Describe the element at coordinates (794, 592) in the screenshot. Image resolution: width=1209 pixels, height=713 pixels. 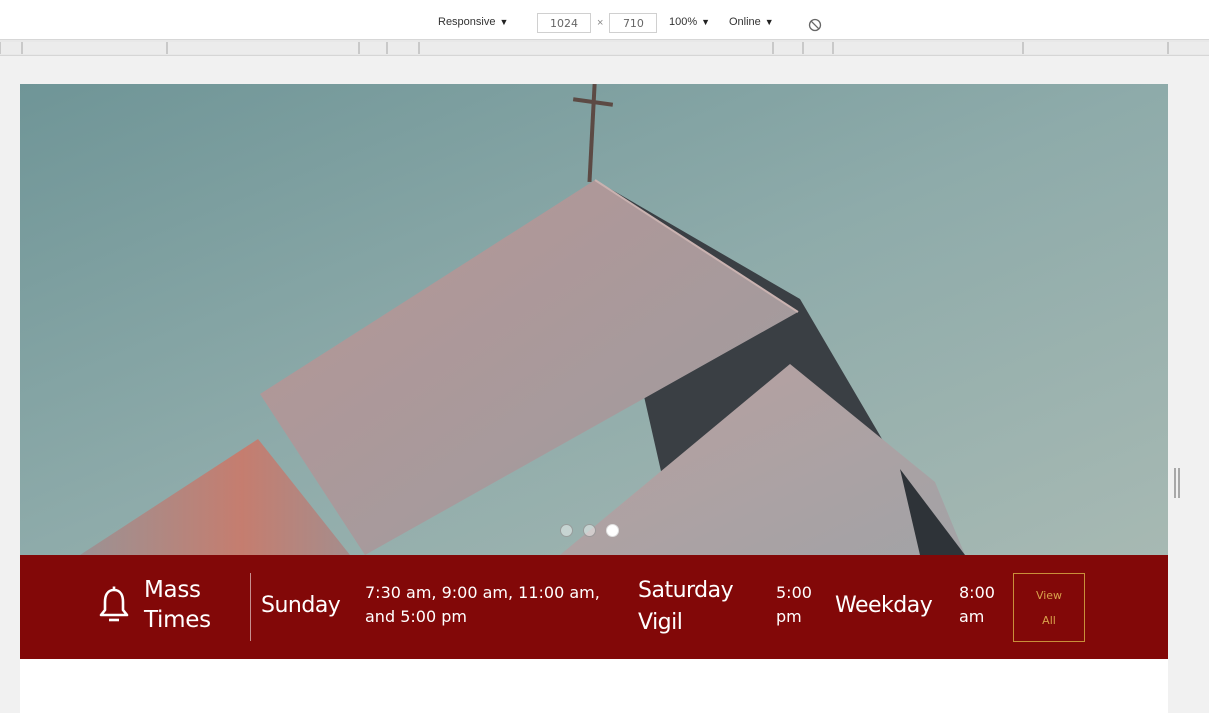
I see `saturday-time-line1: 5:00` at that location.